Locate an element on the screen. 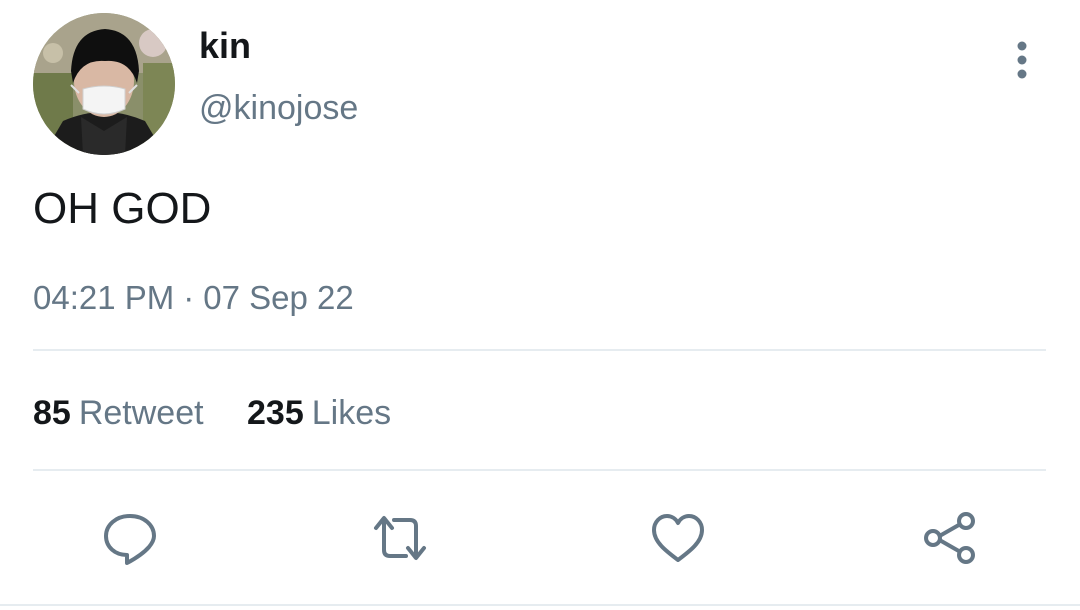 Image resolution: width=1080 pixels, height=610 pixels. avatar is located at coordinates (104, 84).